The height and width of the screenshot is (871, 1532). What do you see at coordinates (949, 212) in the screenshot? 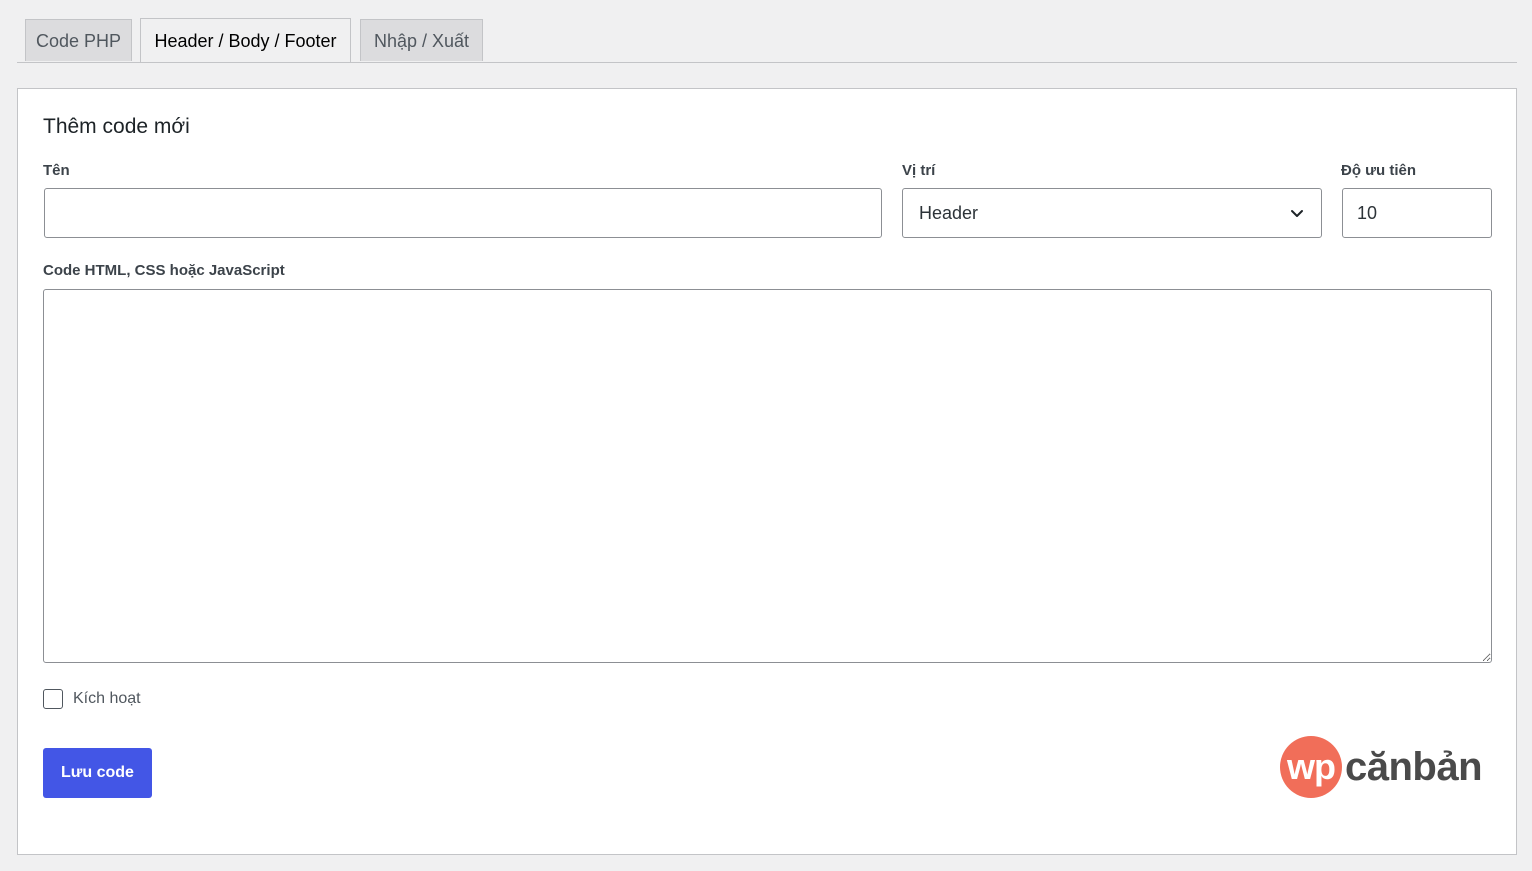
I see `position-selected-value: Header` at bounding box center [949, 212].